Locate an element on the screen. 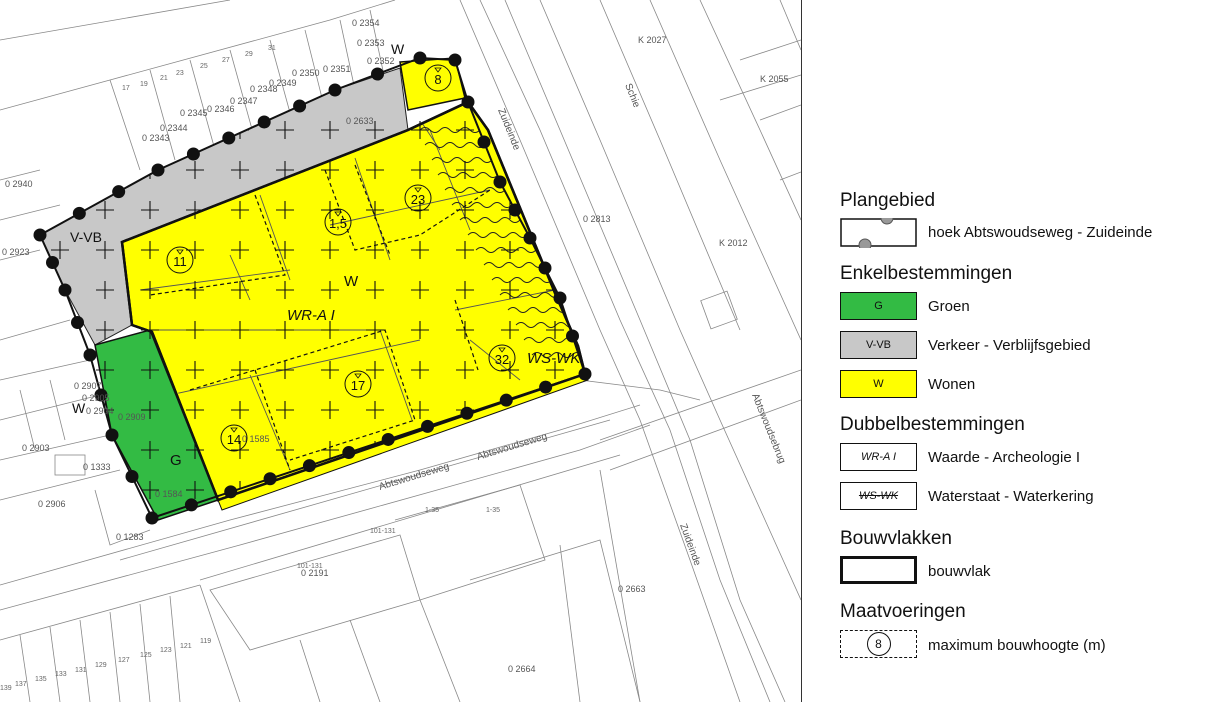 This screenshot has width=1209, height=702. parcel-label: K 2012 is located at coordinates (733, 243).